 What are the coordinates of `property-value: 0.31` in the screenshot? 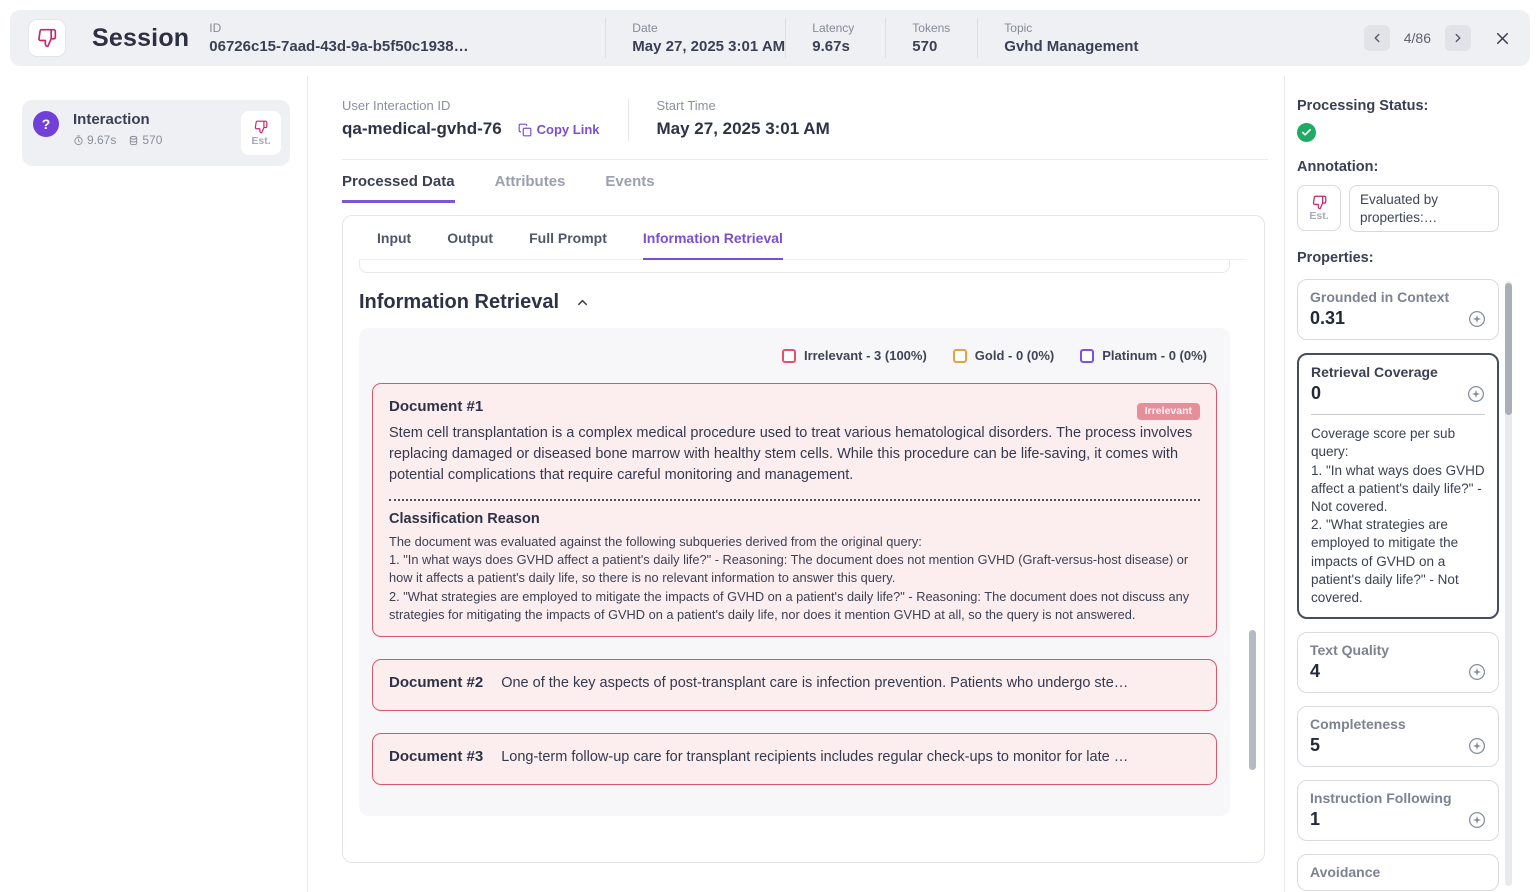 It's located at (1328, 318).